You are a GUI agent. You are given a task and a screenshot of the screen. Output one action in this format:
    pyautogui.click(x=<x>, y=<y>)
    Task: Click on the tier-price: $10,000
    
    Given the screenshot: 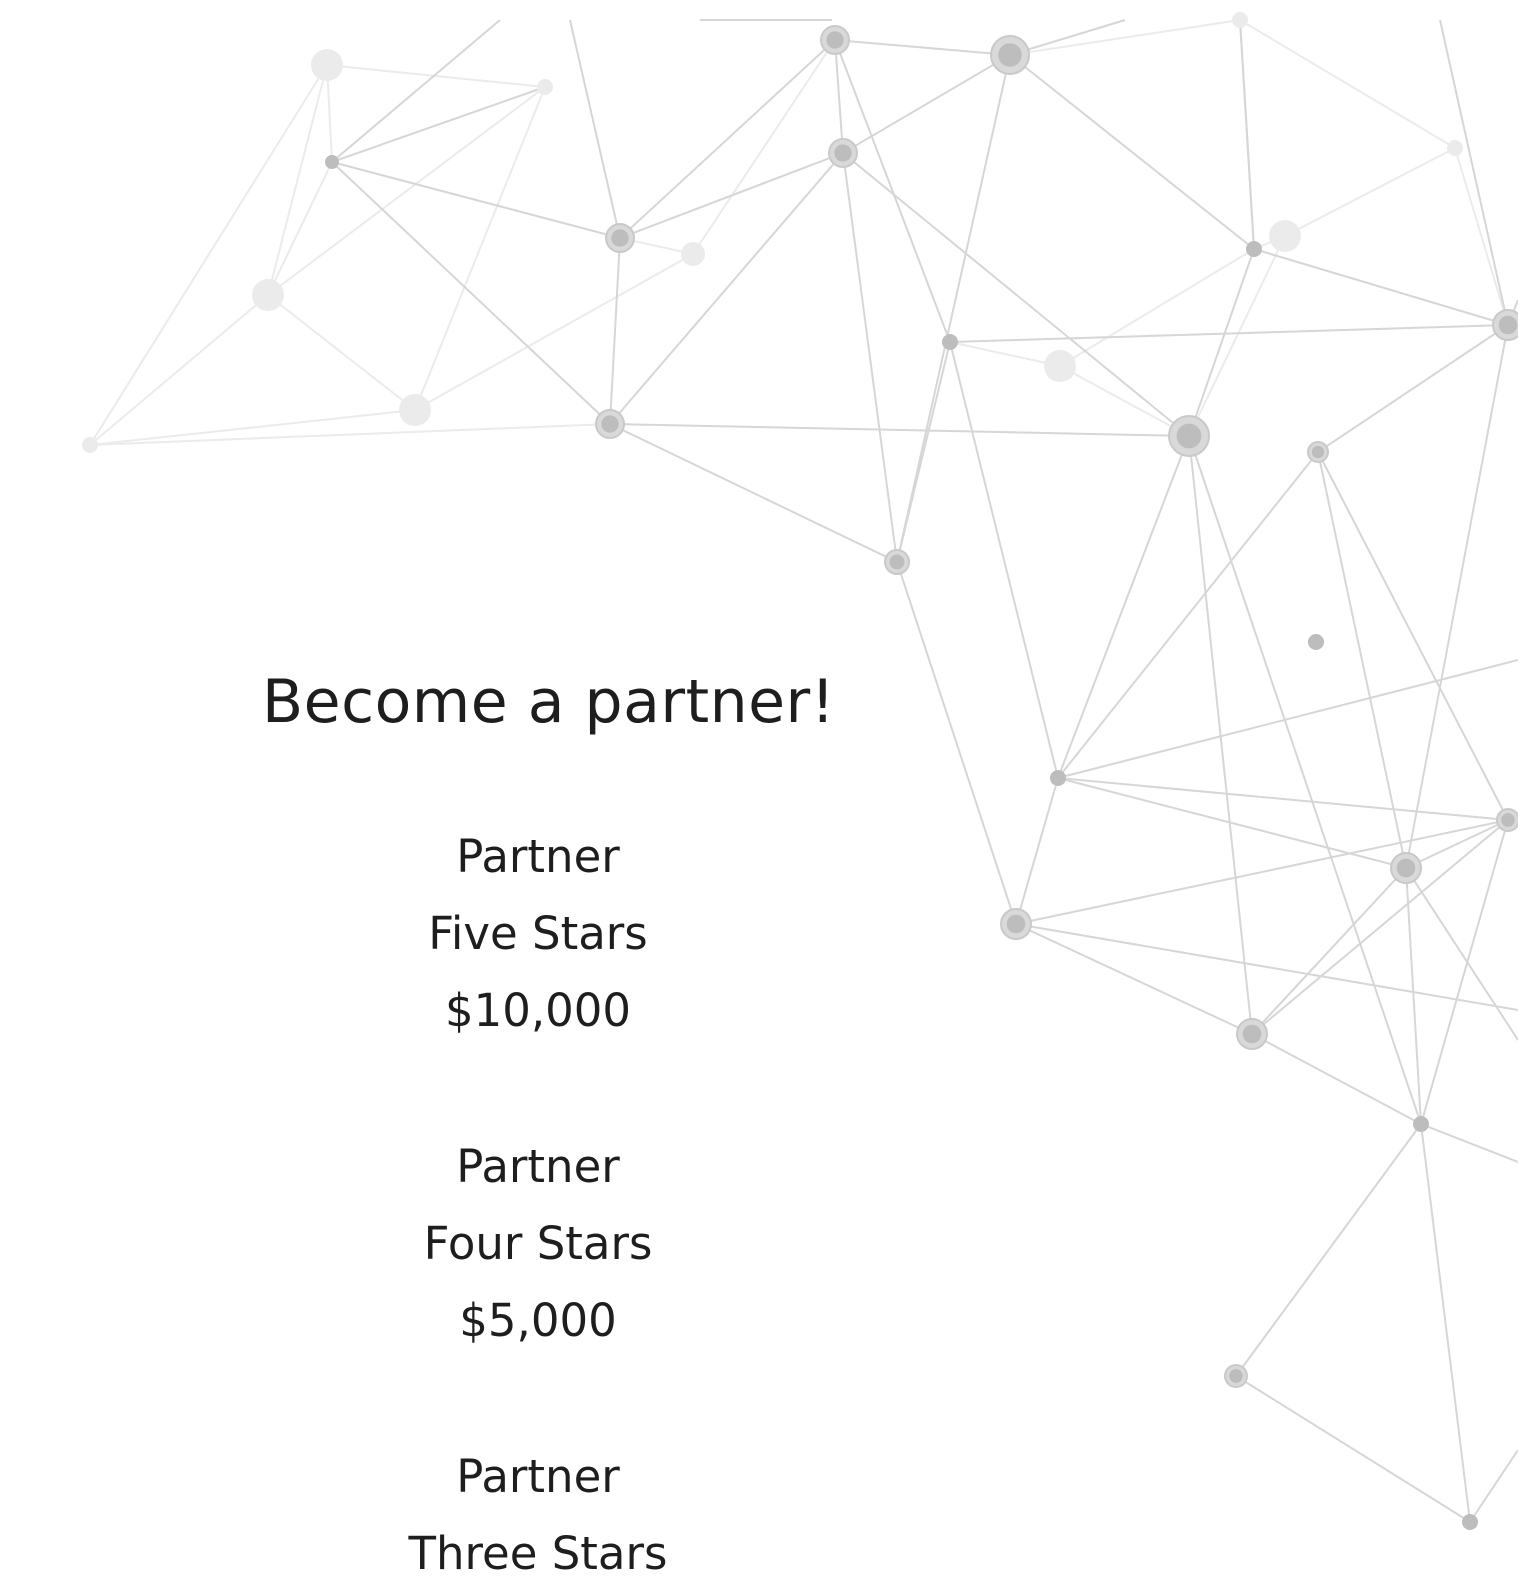 What is the action you would take?
    pyautogui.click(x=538, y=1010)
    